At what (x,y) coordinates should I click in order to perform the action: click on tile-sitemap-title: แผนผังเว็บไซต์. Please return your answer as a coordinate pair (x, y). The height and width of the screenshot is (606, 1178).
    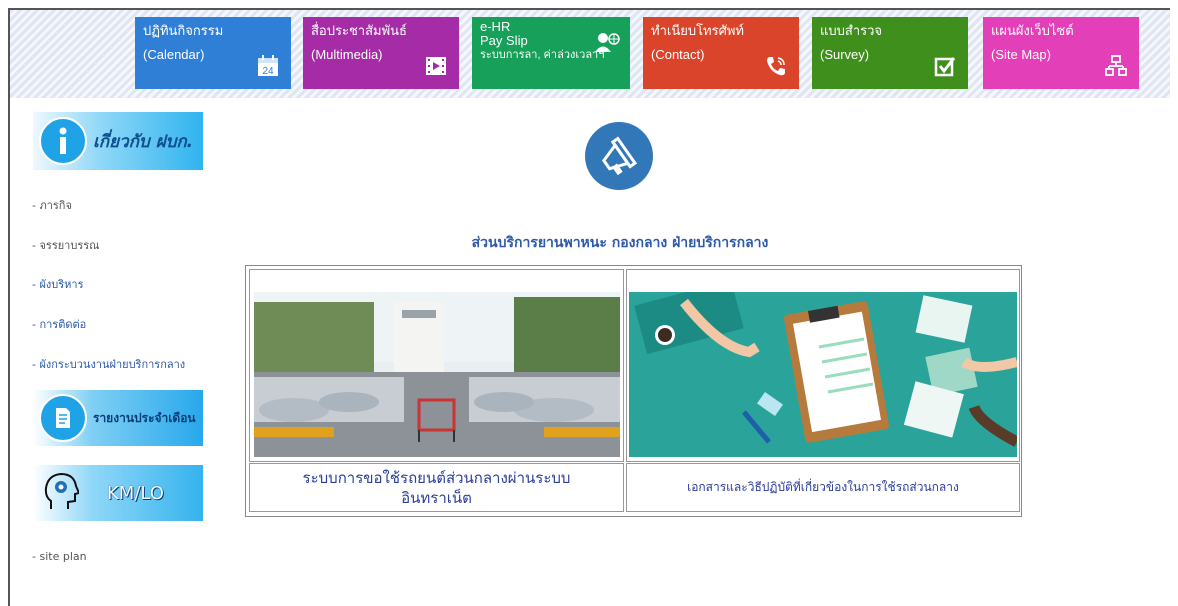
    Looking at the image, I should click on (1032, 30).